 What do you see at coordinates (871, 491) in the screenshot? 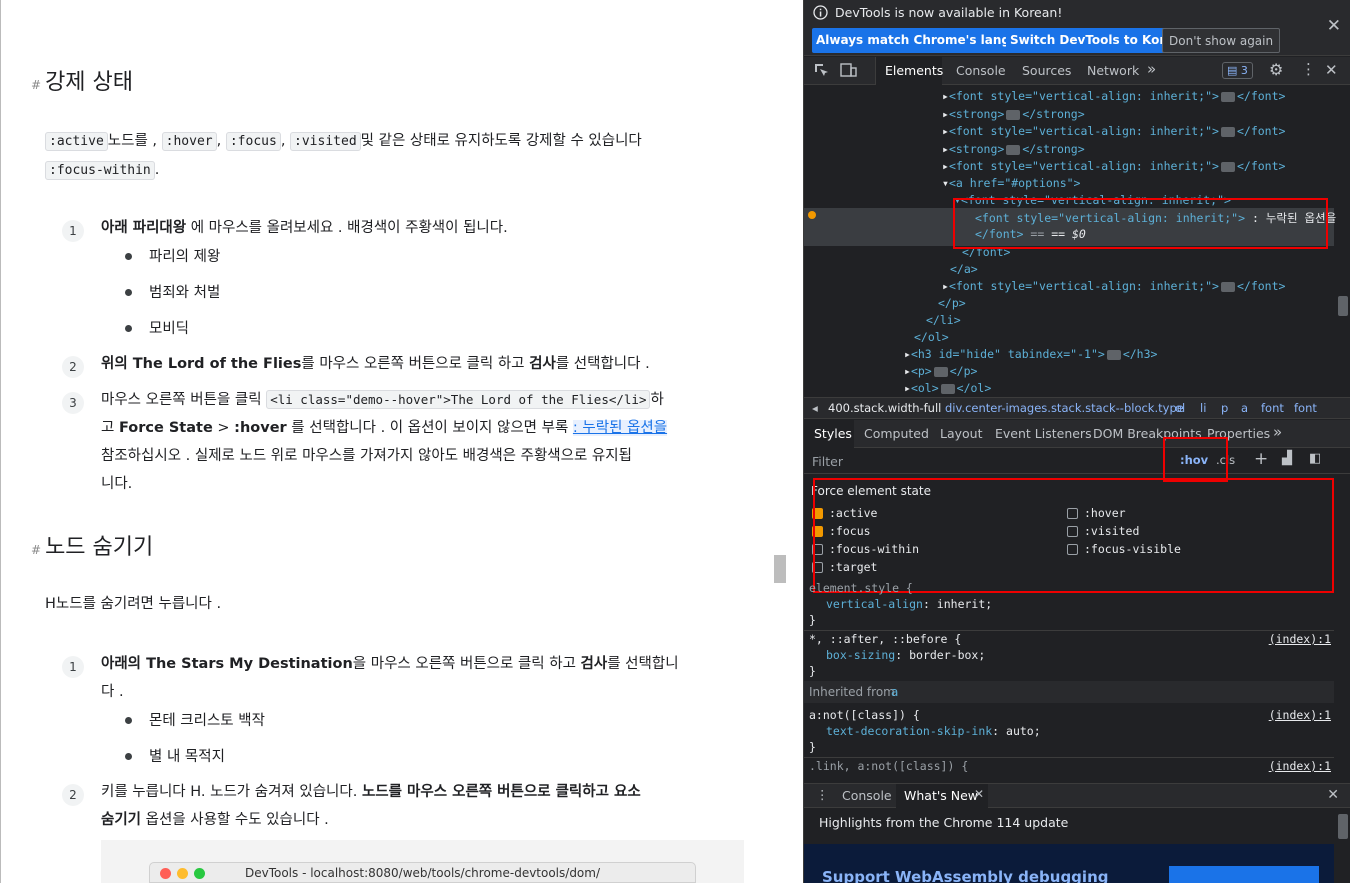
I see `force-state-title: Force element state` at bounding box center [871, 491].